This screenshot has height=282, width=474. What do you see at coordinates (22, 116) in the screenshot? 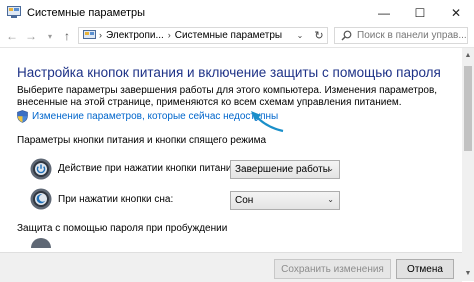
I see `uac-shield-icon` at bounding box center [22, 116].